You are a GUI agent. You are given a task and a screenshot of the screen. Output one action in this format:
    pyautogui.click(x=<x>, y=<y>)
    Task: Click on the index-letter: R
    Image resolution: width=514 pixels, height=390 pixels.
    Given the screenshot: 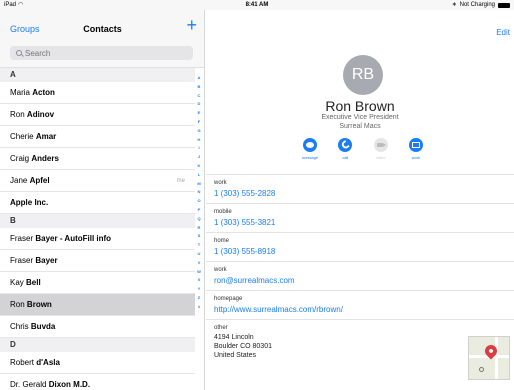 What is the action you would take?
    pyautogui.click(x=199, y=228)
    